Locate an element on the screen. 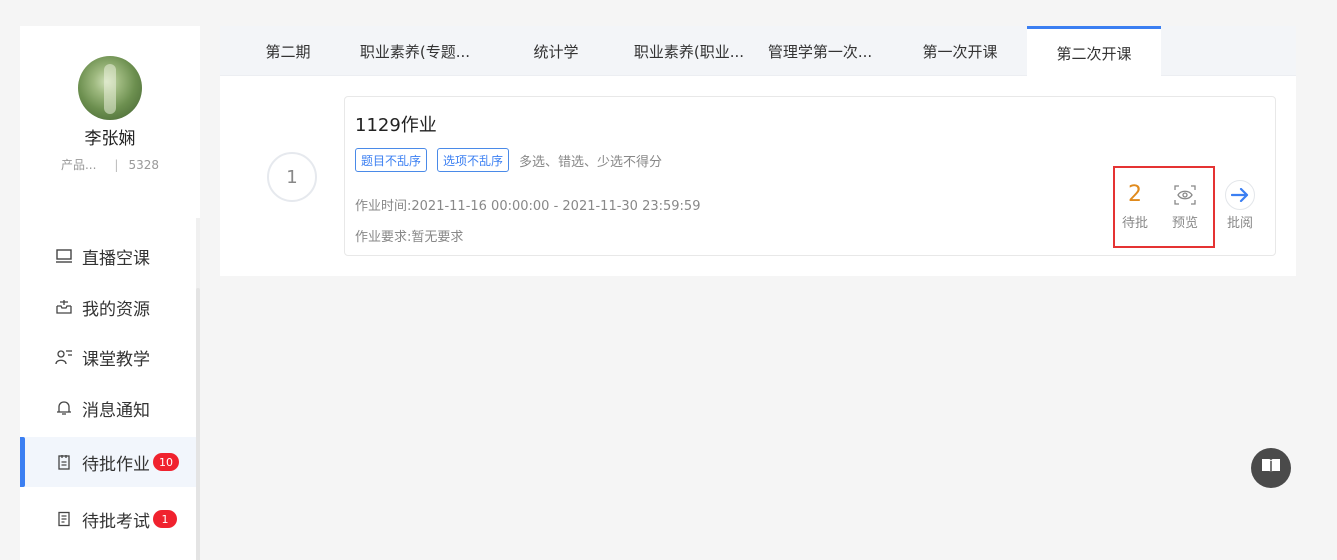 This screenshot has height=560, width=1337. assignment-tags: 题目不乱序 选项不乱序 多选、错选、少选不得分 is located at coordinates (508, 160).